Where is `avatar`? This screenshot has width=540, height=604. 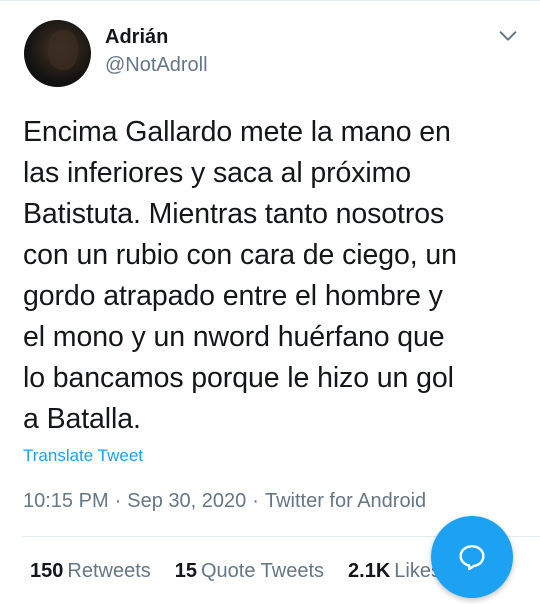
avatar is located at coordinates (57, 53).